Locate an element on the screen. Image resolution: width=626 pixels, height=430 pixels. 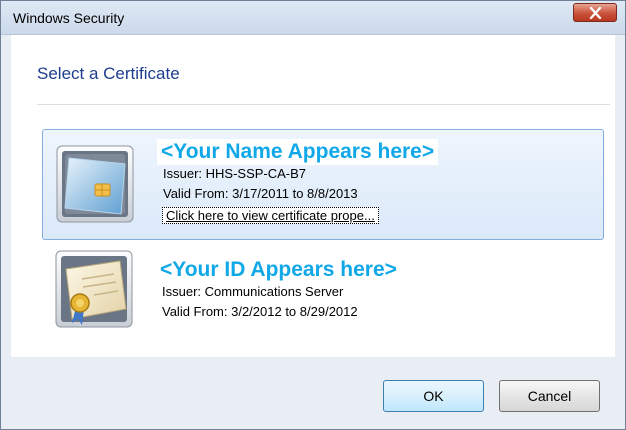
ok-button: OK is located at coordinates (433, 396).